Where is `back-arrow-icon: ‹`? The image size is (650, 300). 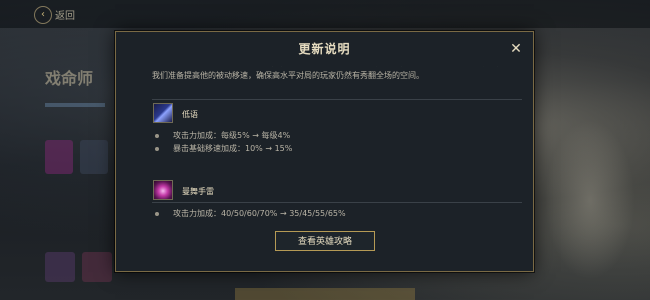 back-arrow-icon: ‹ is located at coordinates (43, 15).